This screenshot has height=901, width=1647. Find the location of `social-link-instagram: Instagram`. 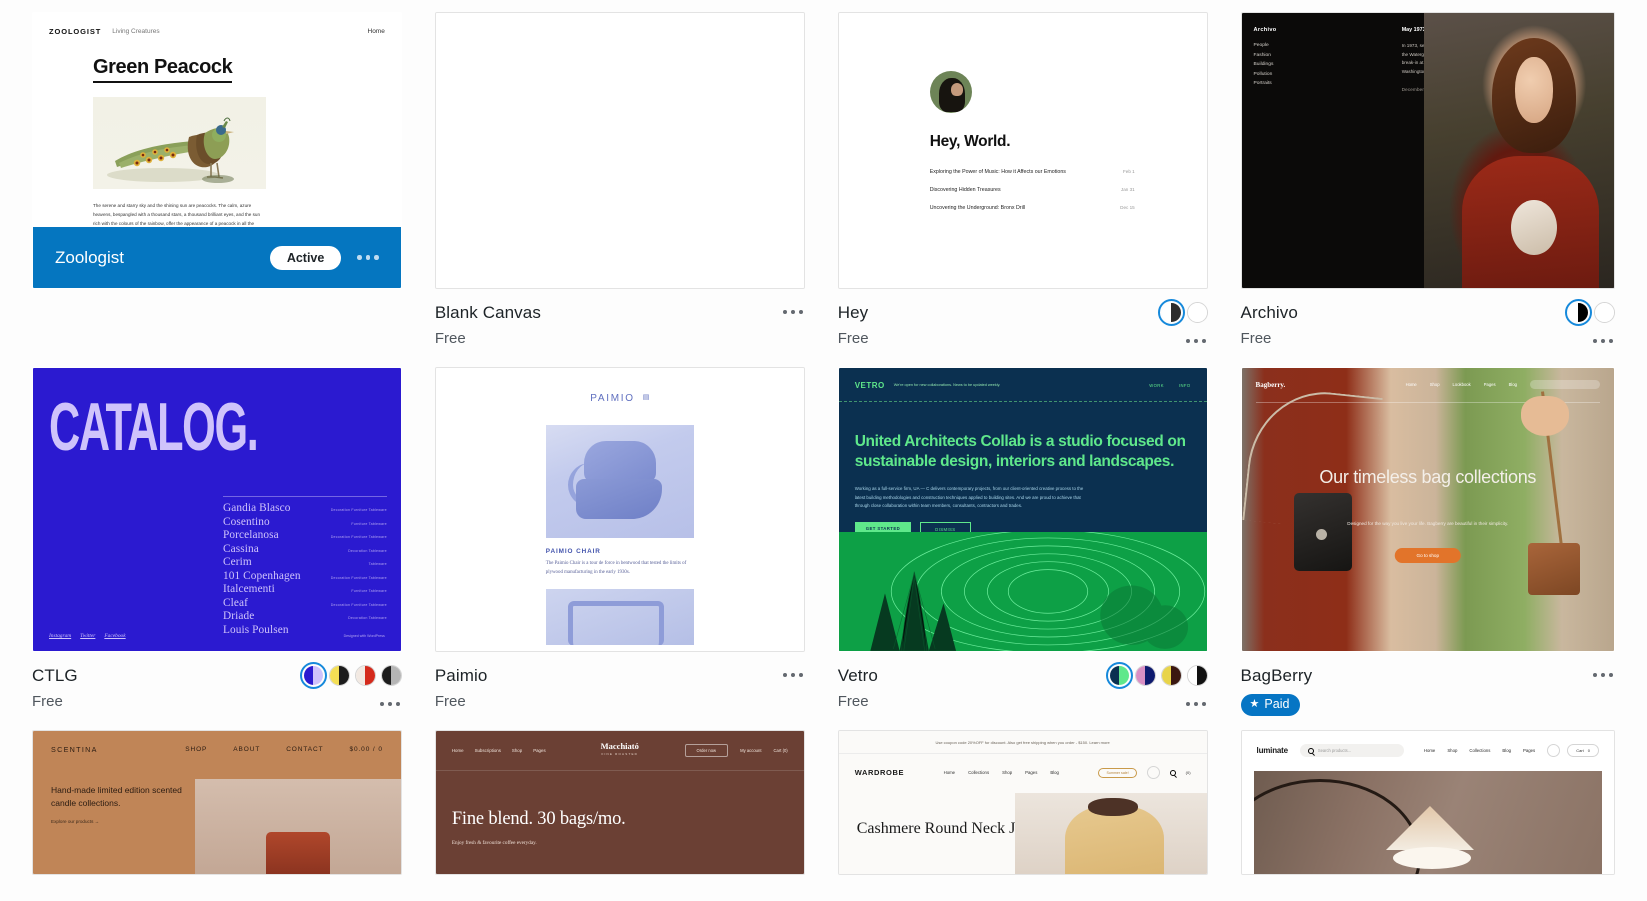

social-link-instagram: Instagram is located at coordinates (60, 636).